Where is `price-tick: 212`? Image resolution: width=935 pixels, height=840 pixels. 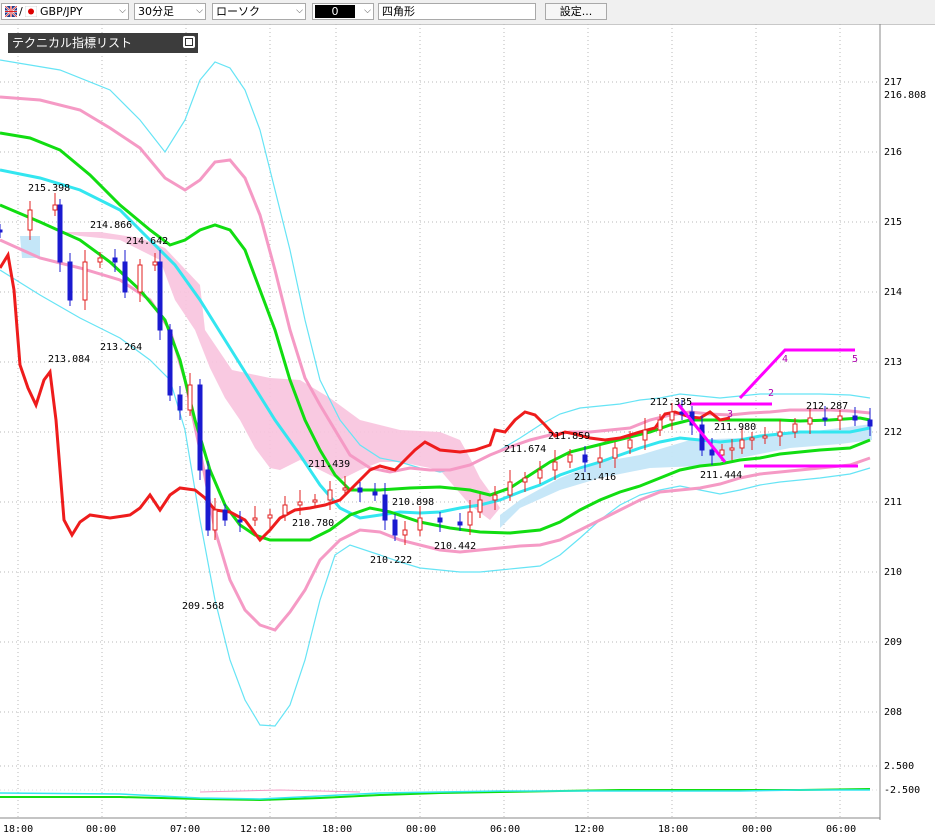
price-tick: 212 is located at coordinates (893, 432).